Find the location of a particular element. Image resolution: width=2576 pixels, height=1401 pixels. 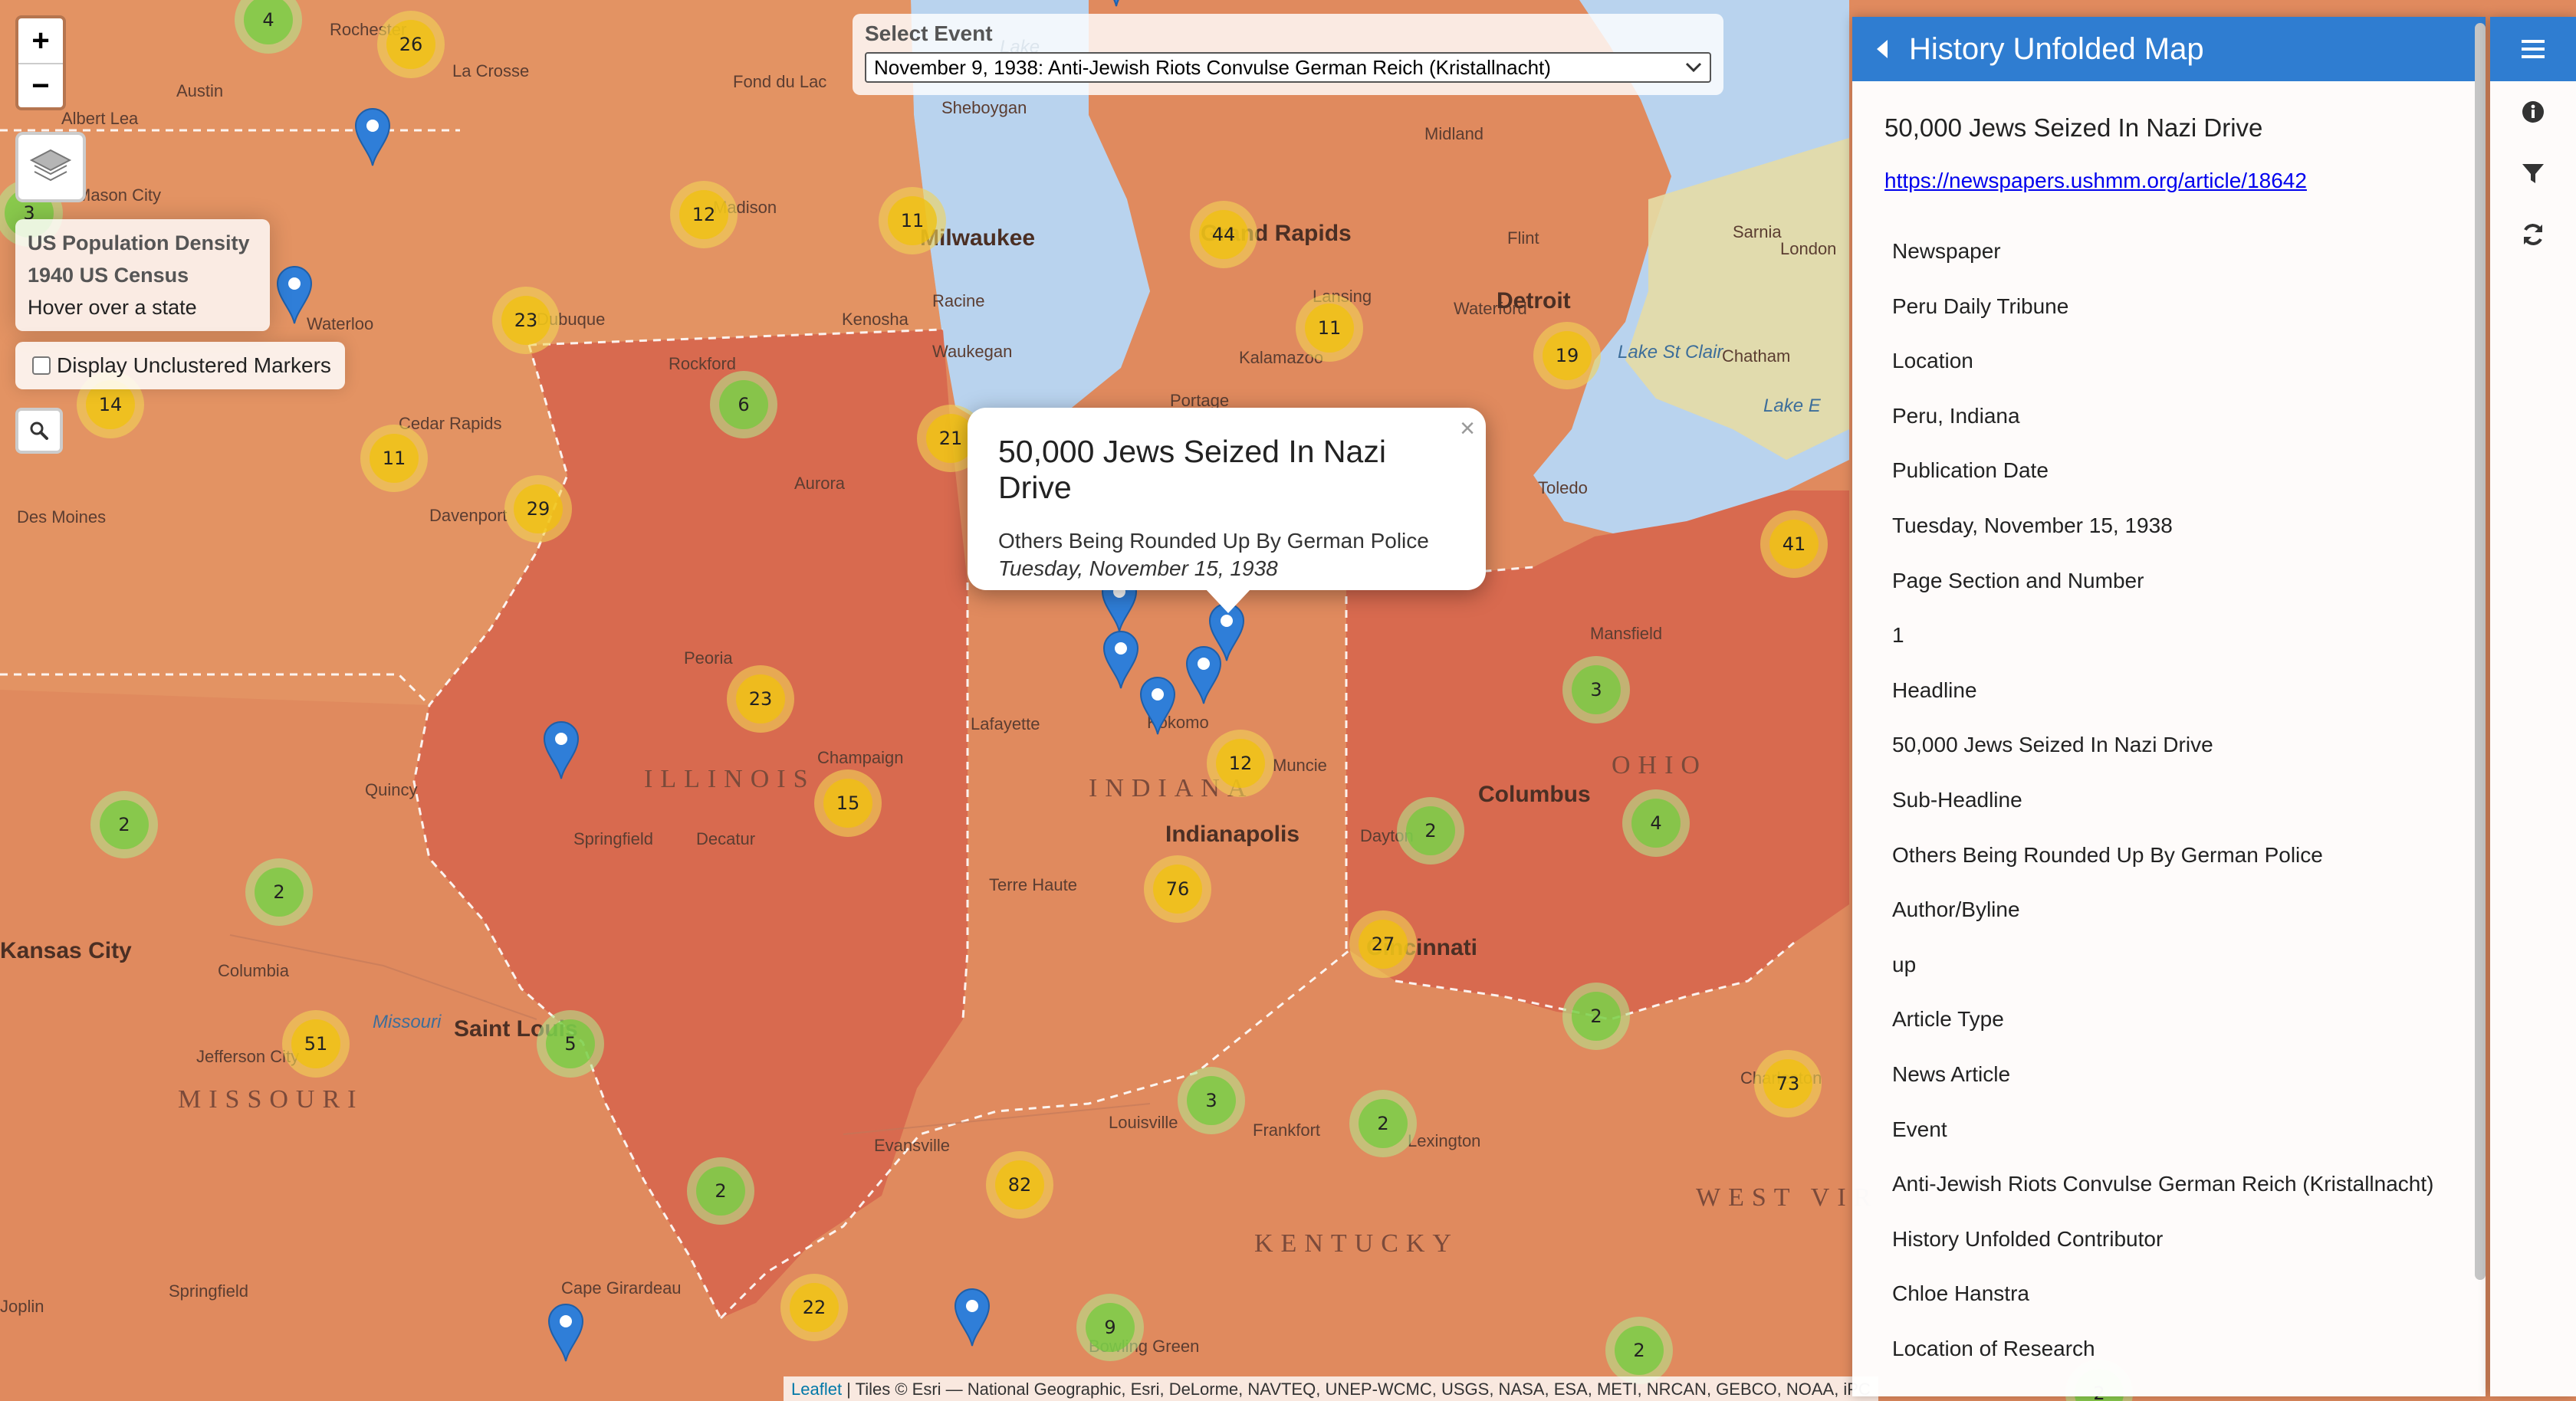

marker-cluster: 44 is located at coordinates (1223, 234).